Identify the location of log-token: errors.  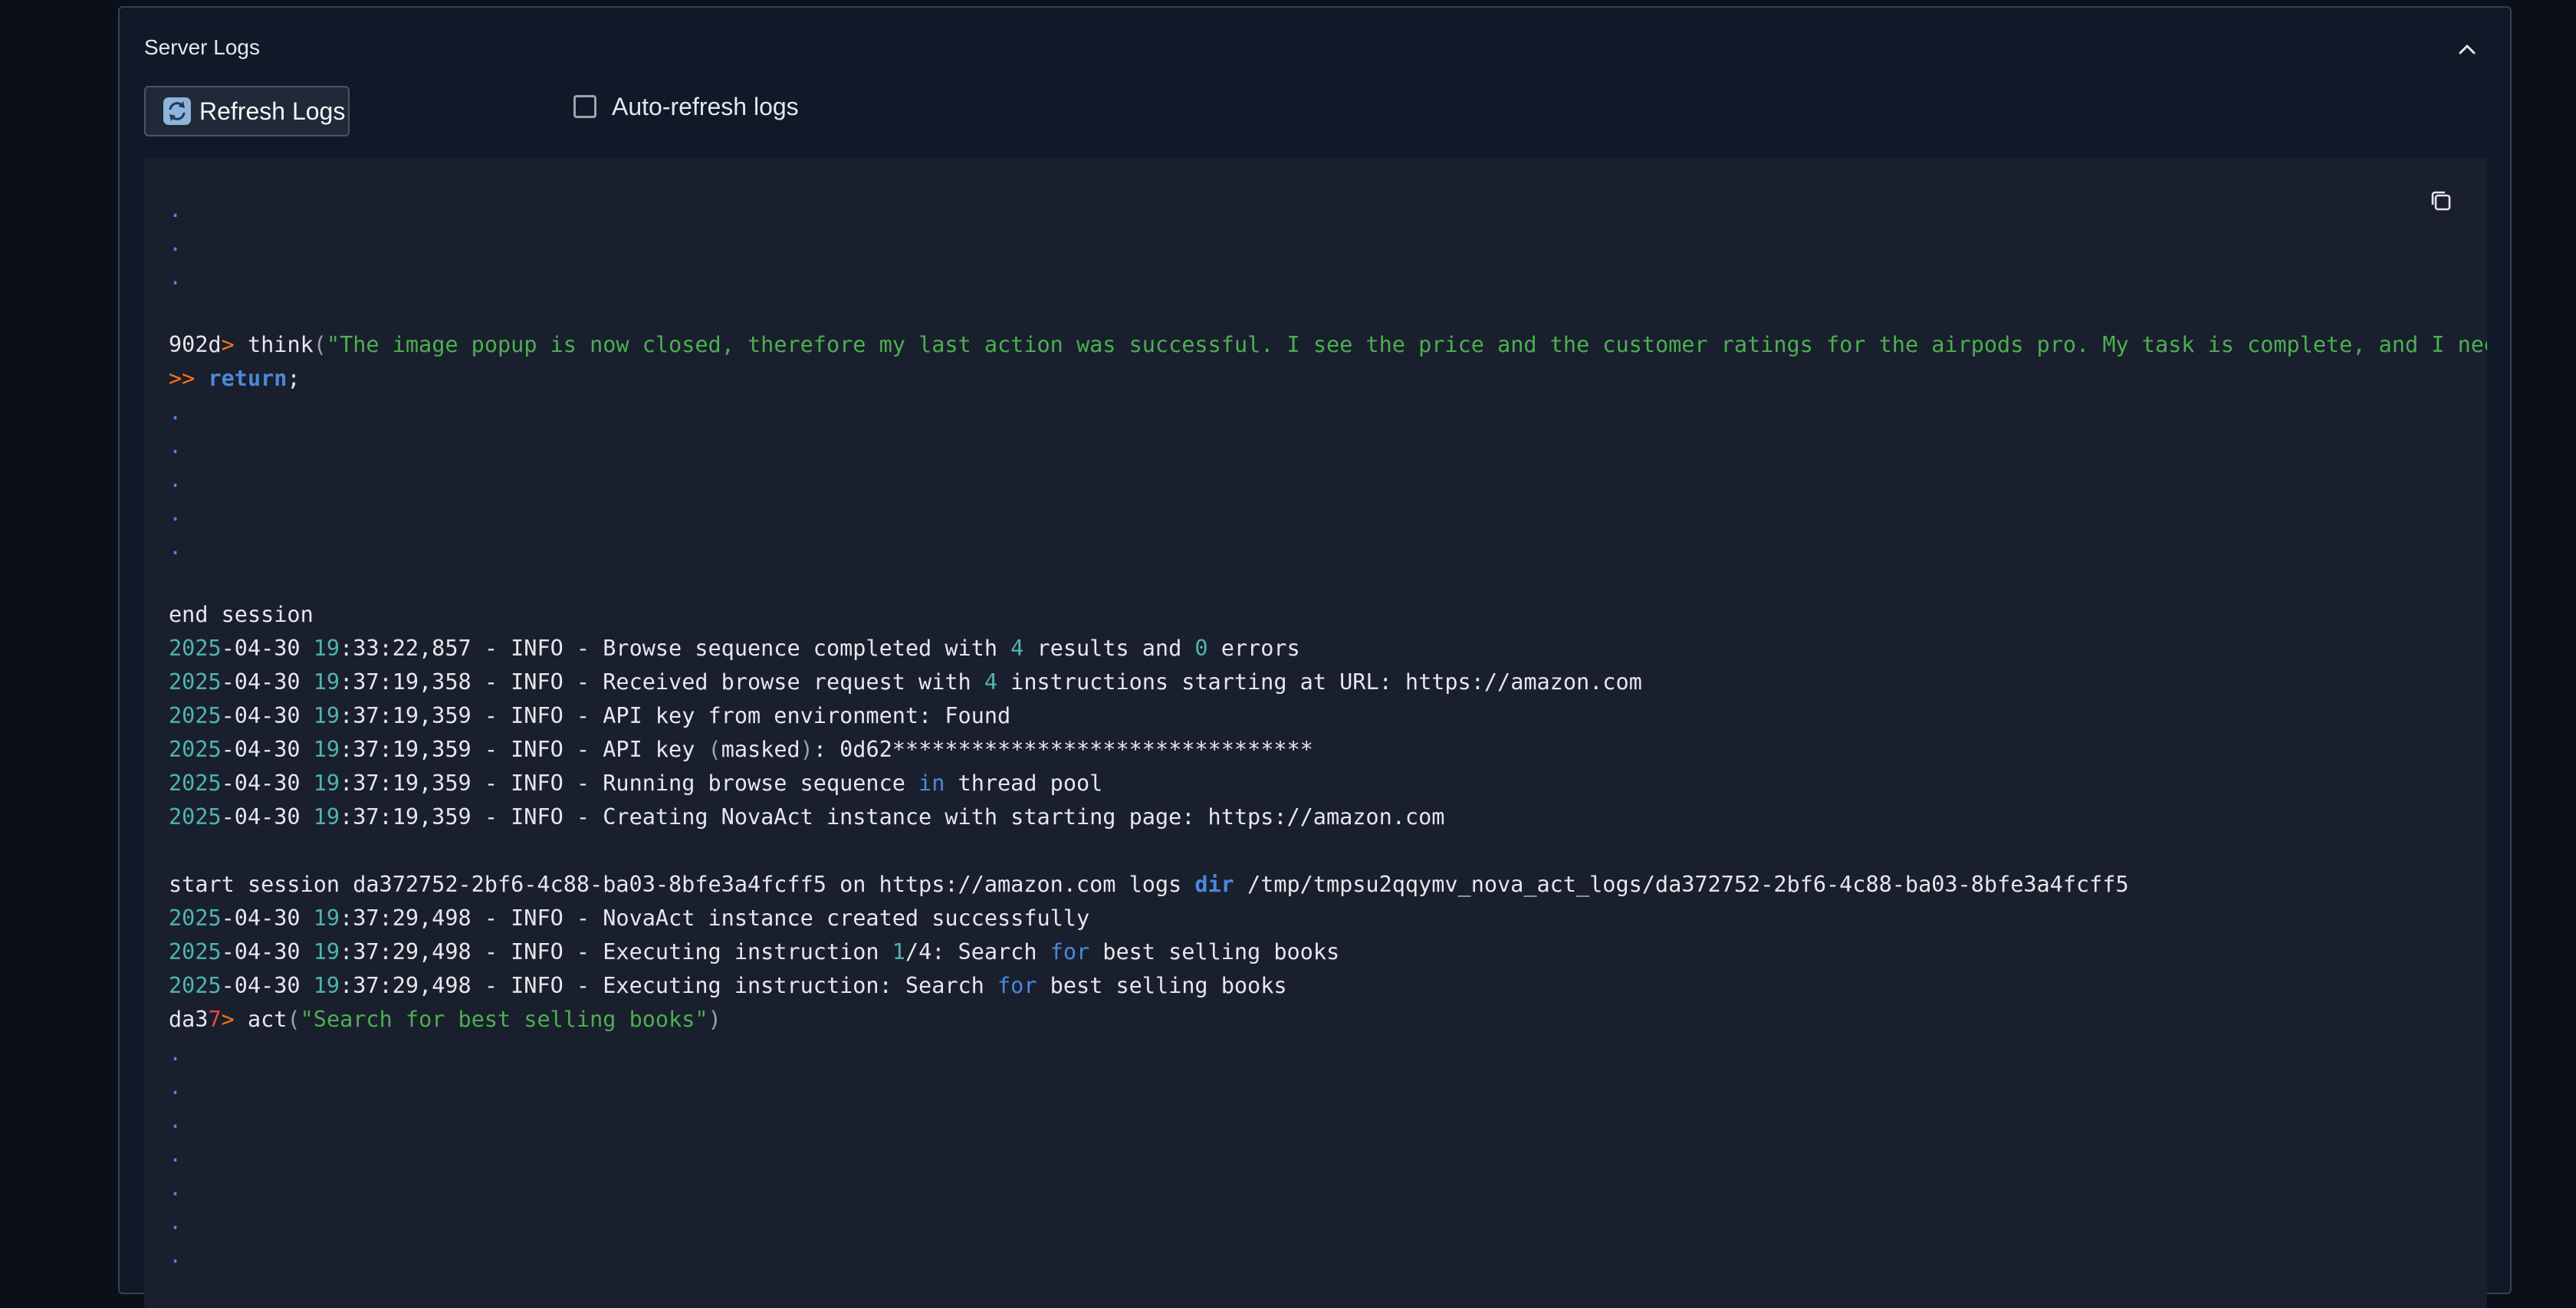
(1254, 648).